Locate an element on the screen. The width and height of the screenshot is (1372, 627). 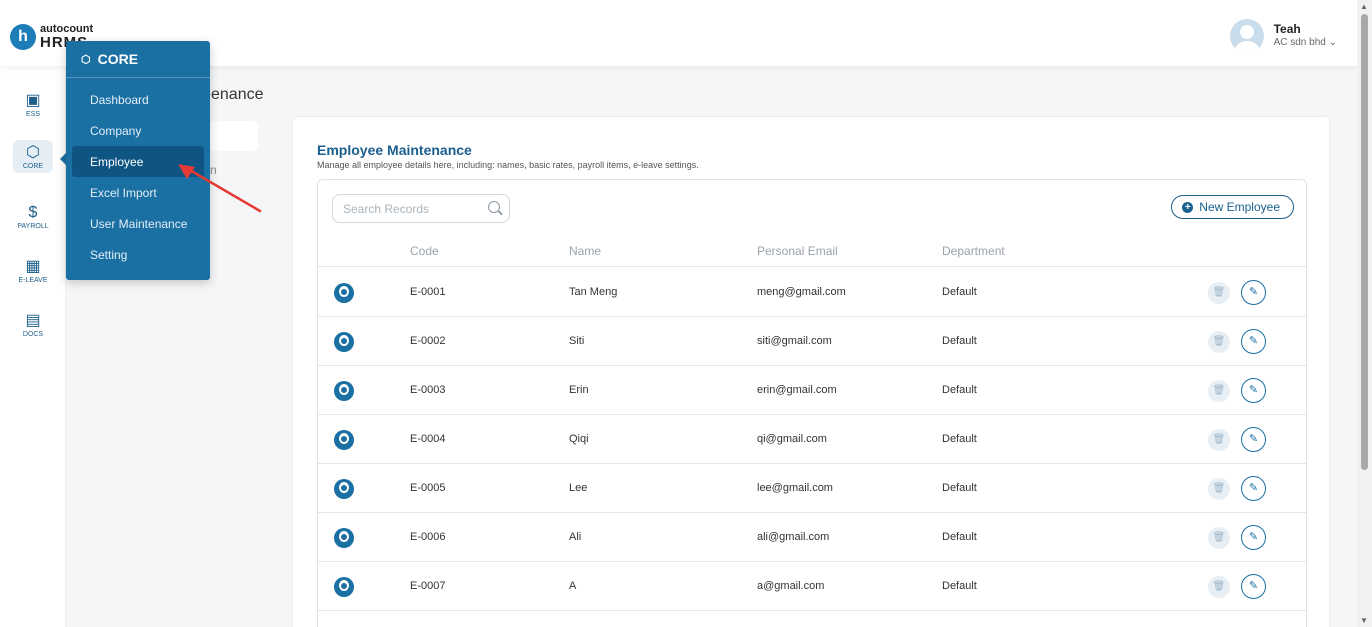
cell-name: A is located at coordinates (573, 586).